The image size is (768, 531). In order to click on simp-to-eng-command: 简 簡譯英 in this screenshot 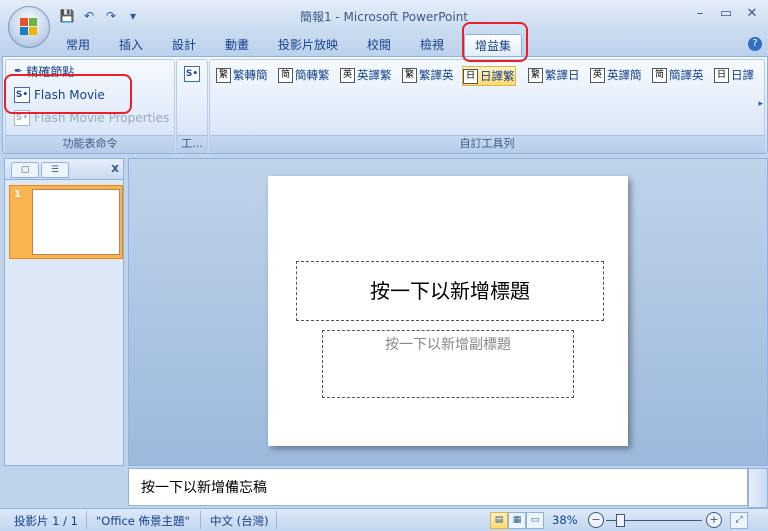, I will do `click(678, 75)`.